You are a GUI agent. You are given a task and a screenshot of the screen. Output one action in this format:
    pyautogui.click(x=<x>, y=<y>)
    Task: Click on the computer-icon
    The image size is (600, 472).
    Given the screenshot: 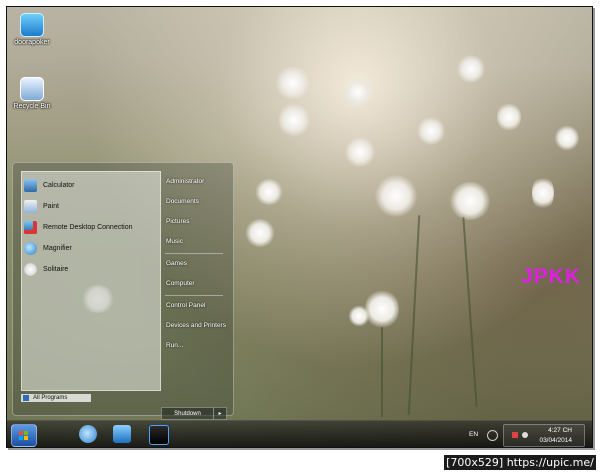 What is the action you would take?
    pyautogui.click(x=32, y=25)
    